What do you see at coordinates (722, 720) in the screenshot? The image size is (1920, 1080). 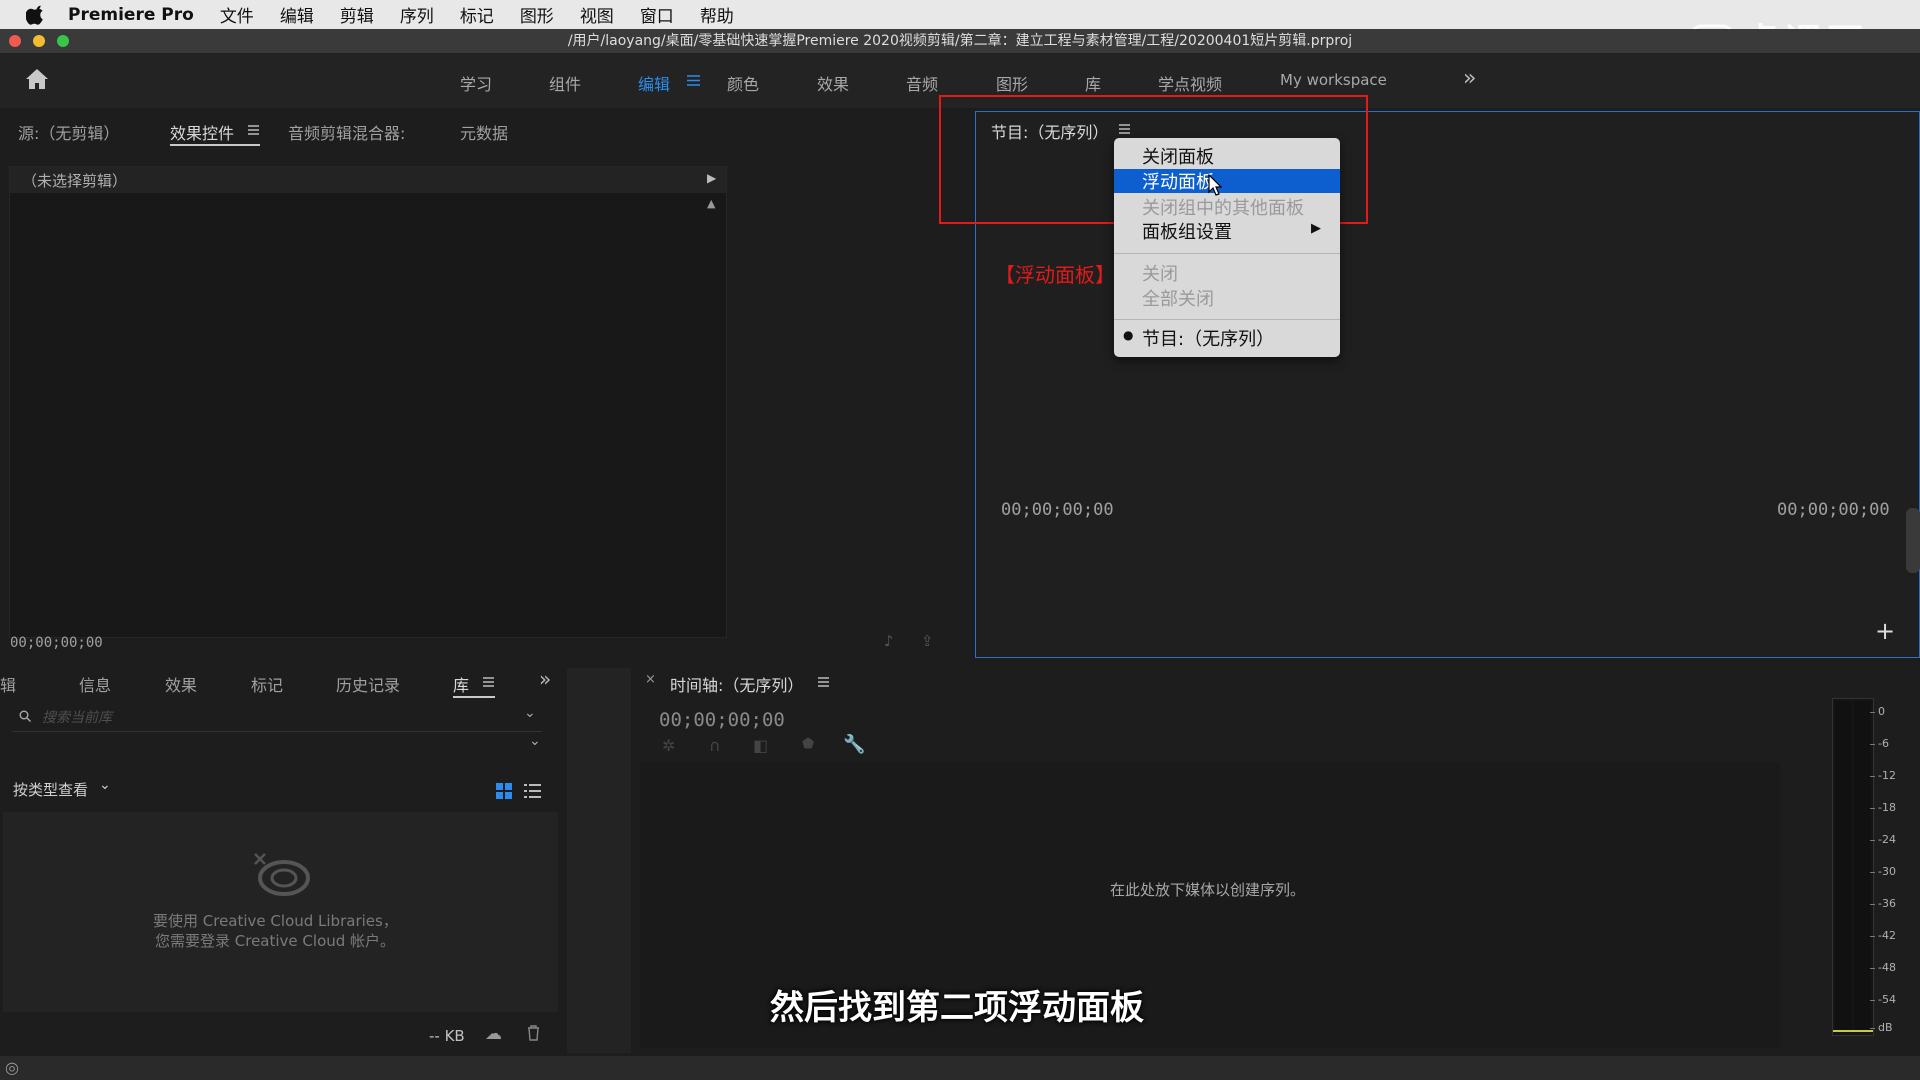 I see `timeline-timecode: 00;00;00;00` at bounding box center [722, 720].